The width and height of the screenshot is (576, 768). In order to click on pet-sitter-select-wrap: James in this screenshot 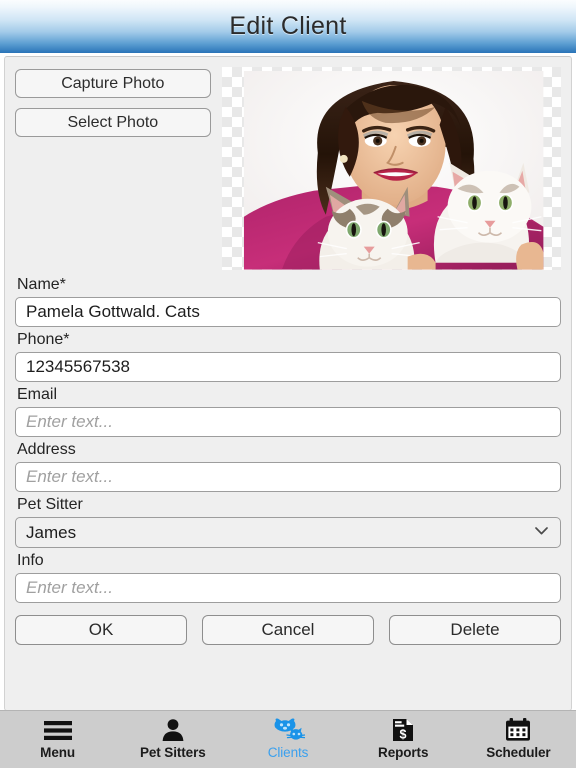, I will do `click(288, 532)`.